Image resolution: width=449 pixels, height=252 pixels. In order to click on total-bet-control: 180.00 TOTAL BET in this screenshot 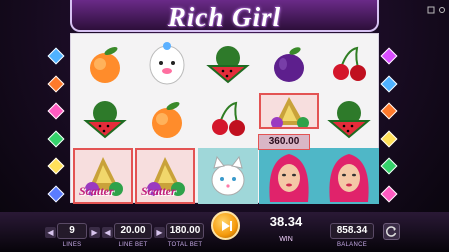, I will do `click(185, 235)`.